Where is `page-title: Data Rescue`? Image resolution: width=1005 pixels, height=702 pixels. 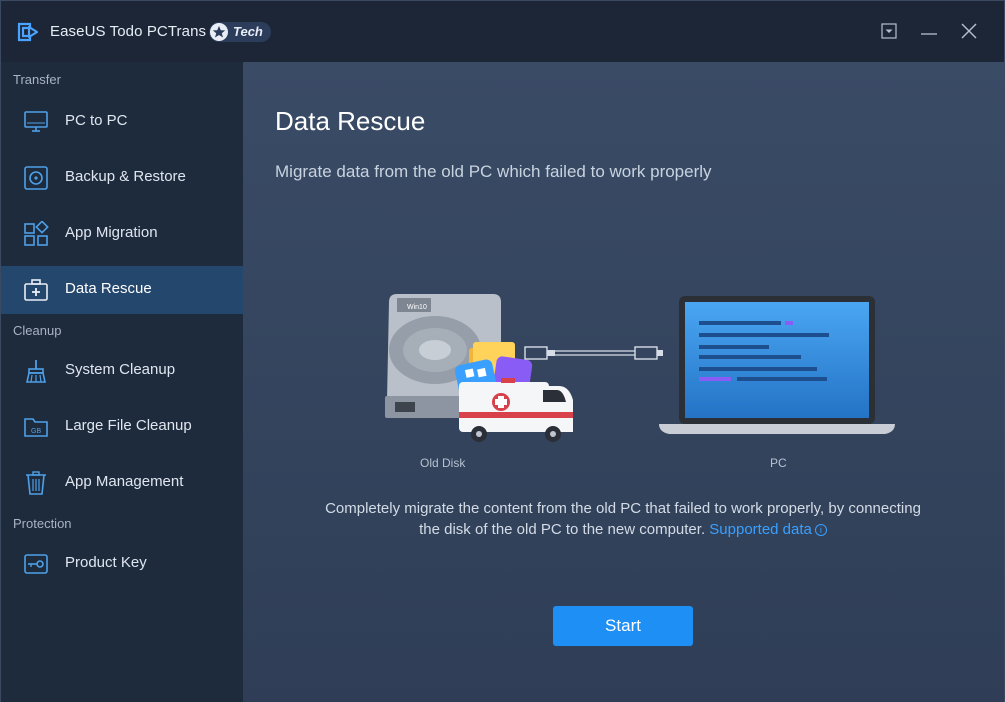 page-title: Data Rescue is located at coordinates (350, 121).